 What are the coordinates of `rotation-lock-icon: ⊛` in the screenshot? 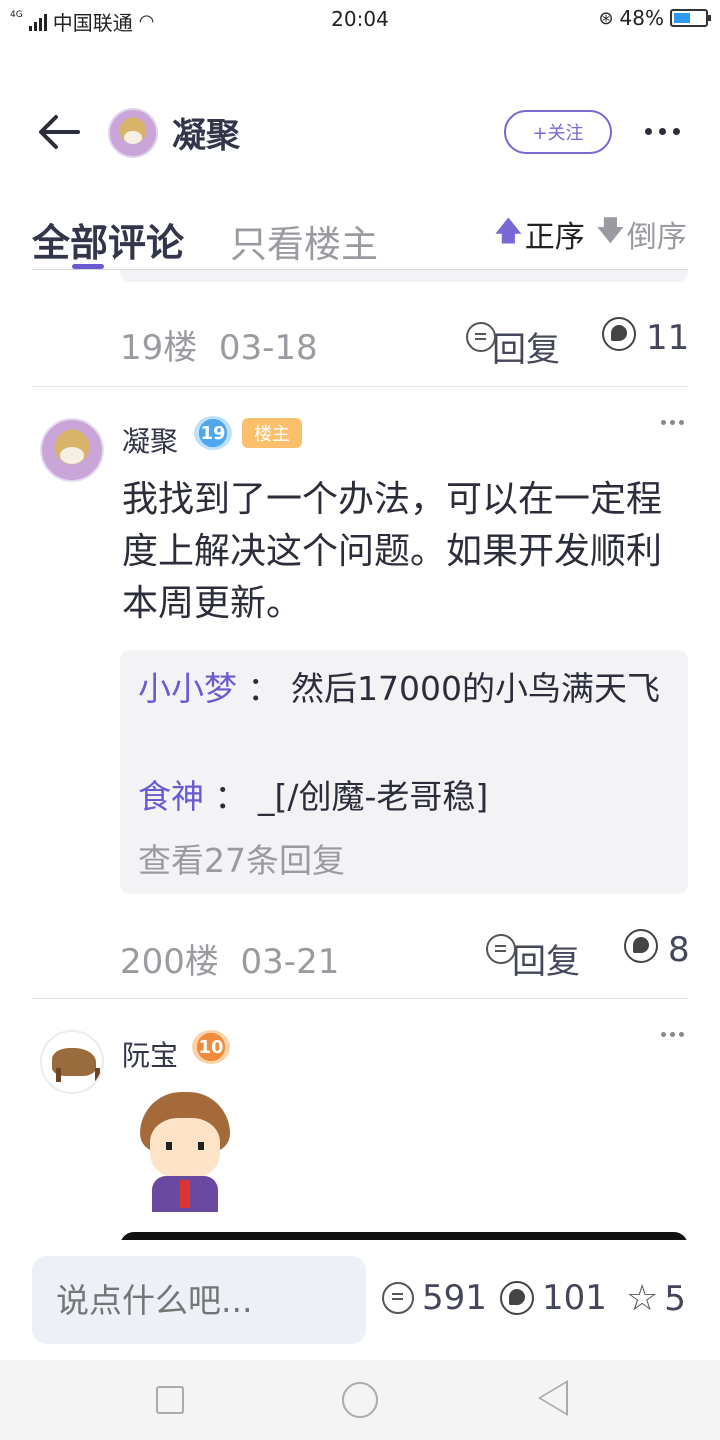 It's located at (606, 18).